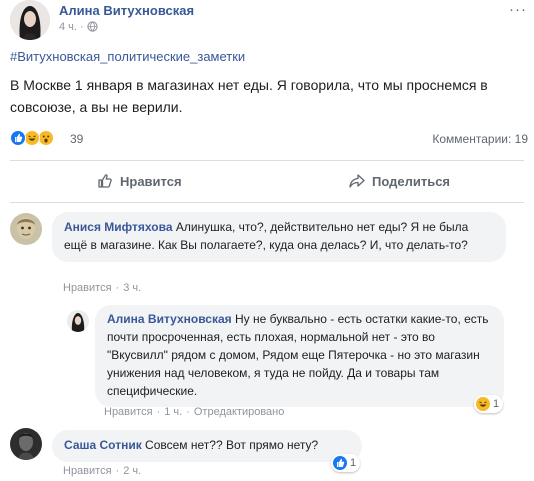  What do you see at coordinates (267, 202) in the screenshot?
I see `divider-bottom` at bounding box center [267, 202].